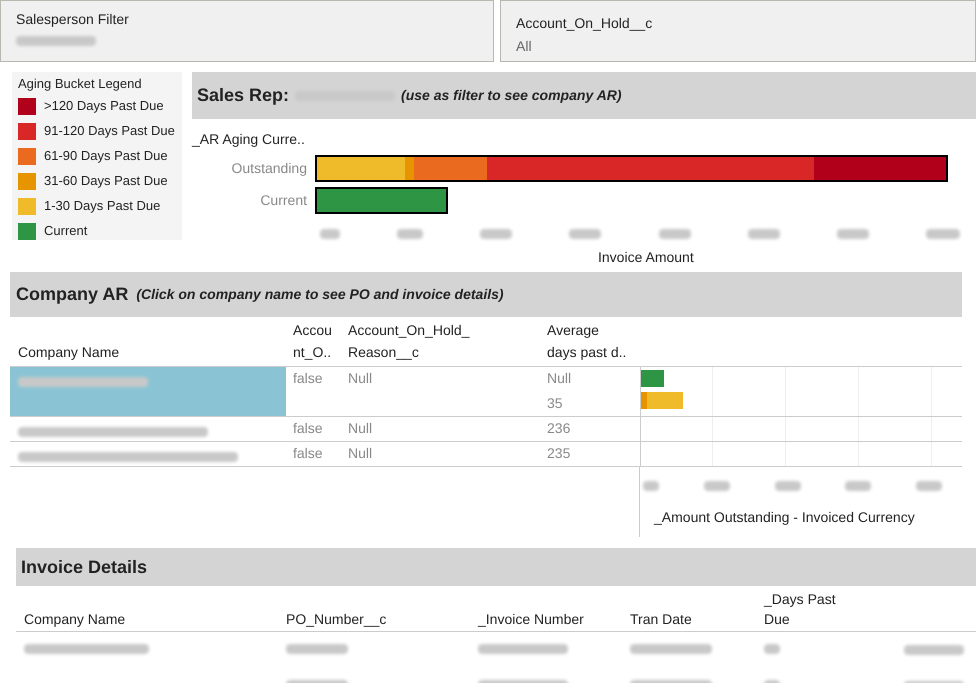 This screenshot has width=976, height=683. I want to click on bar, so click(652, 378).